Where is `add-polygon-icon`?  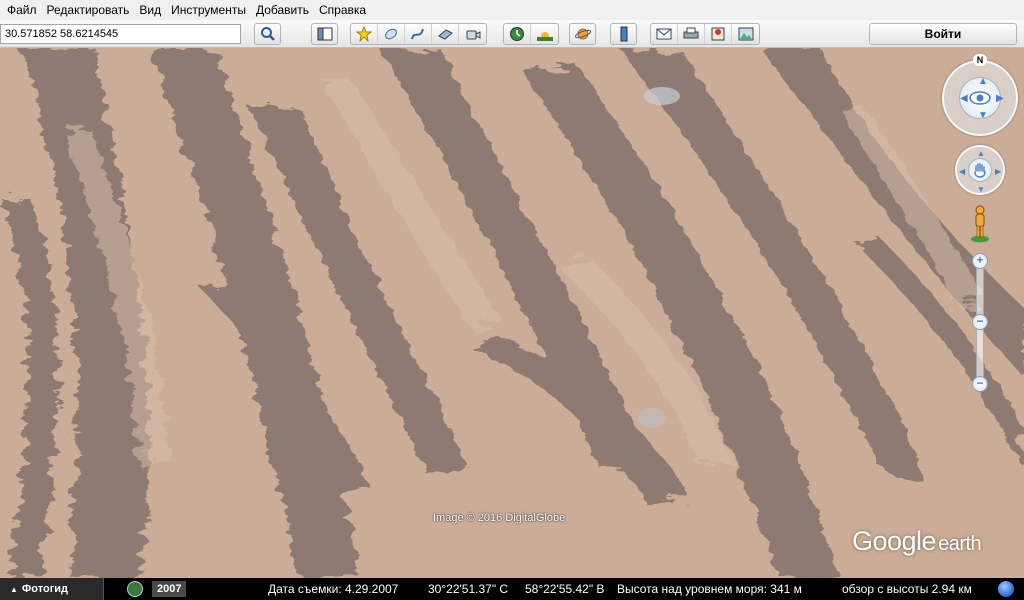 add-polygon-icon is located at coordinates (391, 34).